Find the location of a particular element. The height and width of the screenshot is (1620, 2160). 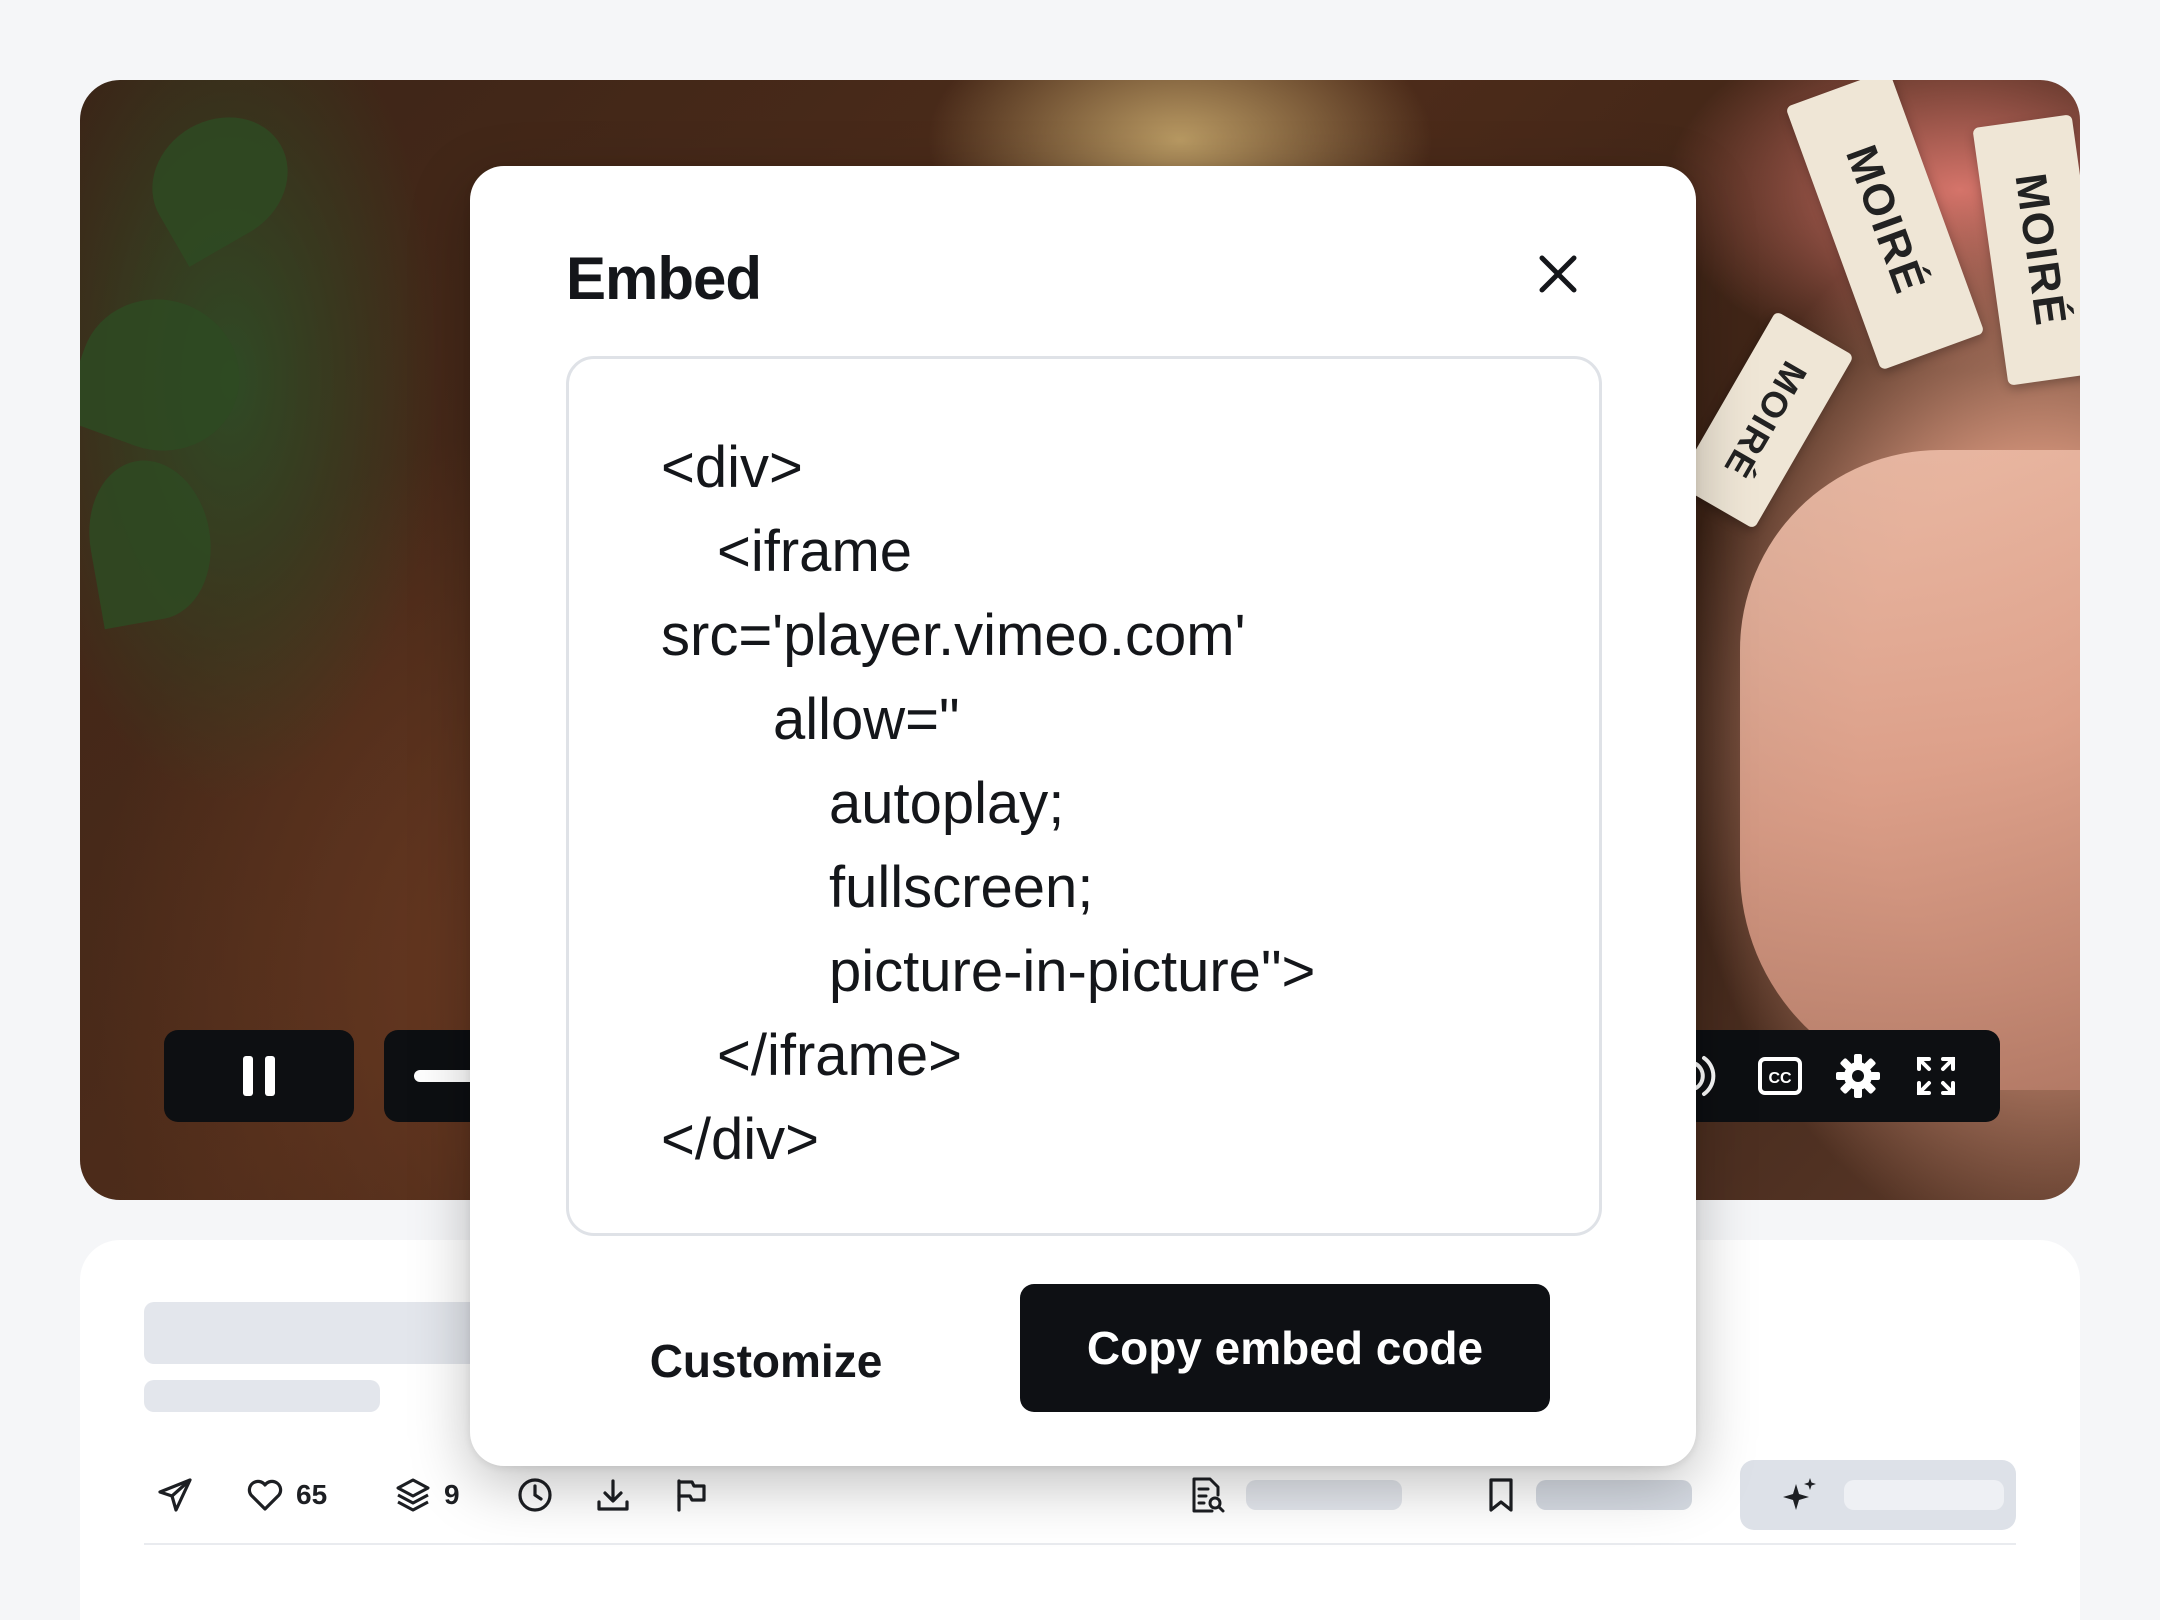

like-button: 65 is located at coordinates (286, 1495).